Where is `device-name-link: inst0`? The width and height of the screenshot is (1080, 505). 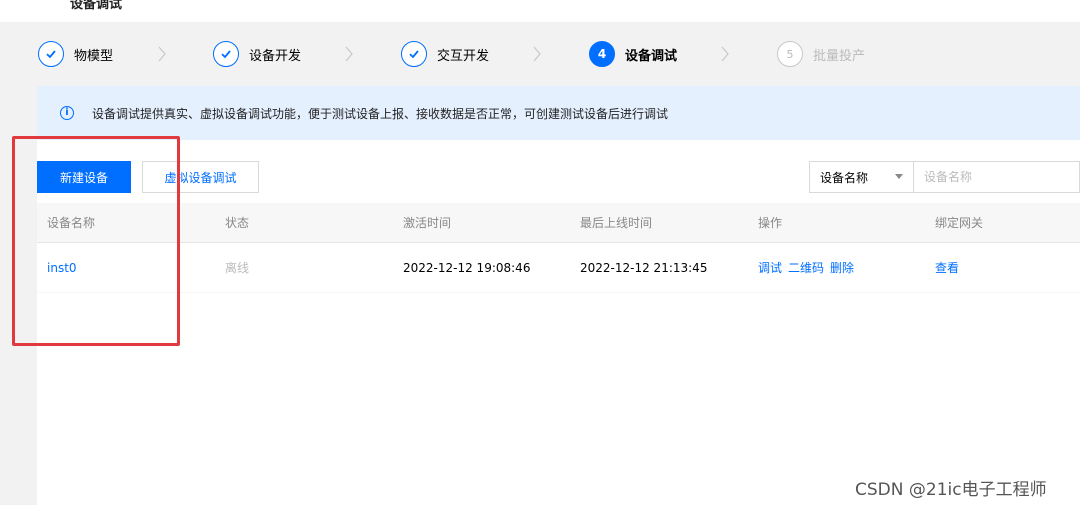 device-name-link: inst0 is located at coordinates (62, 268).